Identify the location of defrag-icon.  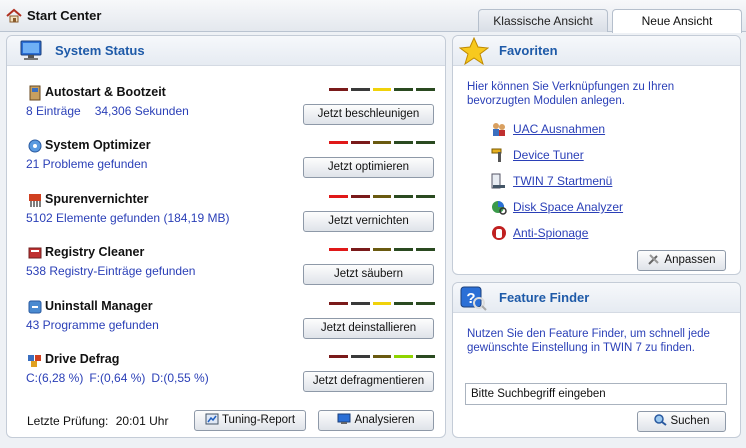
(34, 361).